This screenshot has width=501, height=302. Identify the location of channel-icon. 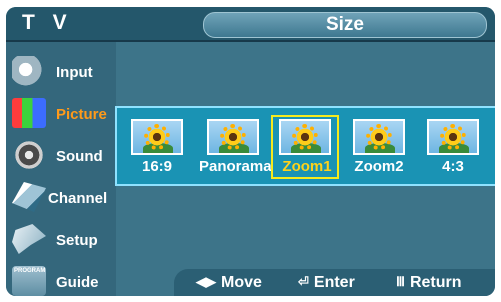
(29, 197).